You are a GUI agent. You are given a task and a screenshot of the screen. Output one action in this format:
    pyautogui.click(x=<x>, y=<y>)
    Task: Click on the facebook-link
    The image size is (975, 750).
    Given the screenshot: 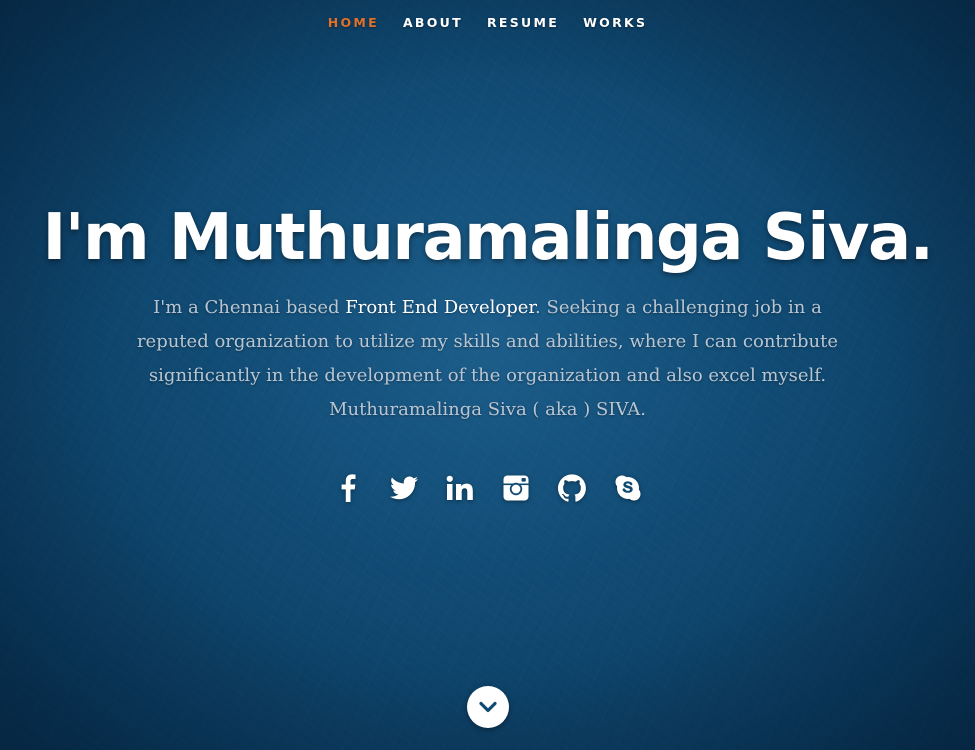 What is the action you would take?
    pyautogui.click(x=348, y=488)
    